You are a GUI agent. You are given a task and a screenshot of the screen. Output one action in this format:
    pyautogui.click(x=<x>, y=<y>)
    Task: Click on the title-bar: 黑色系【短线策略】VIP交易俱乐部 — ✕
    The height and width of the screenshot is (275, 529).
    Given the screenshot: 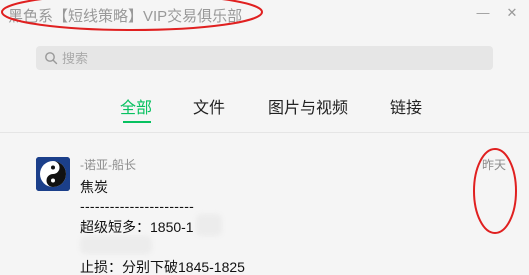 What is the action you would take?
    pyautogui.click(x=264, y=17)
    